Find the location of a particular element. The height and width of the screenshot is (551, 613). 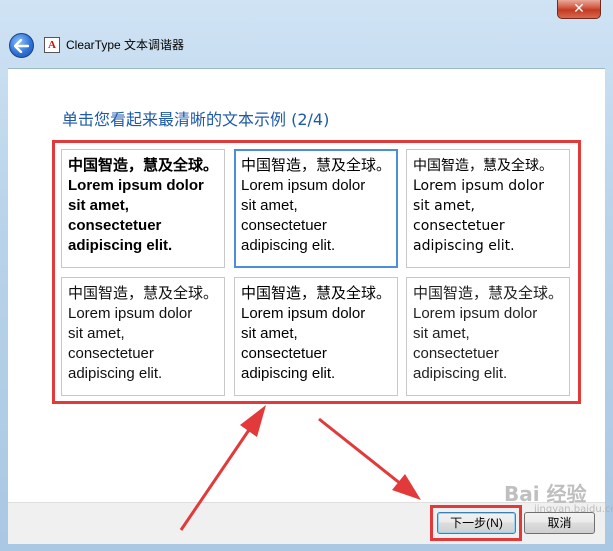

annotation-arrows is located at coordinates (300, 468).